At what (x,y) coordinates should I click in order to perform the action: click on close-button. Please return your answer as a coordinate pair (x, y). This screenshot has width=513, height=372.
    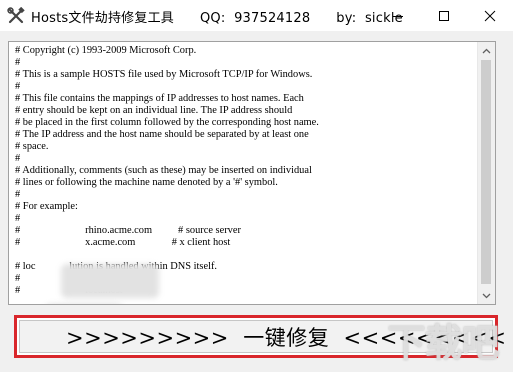
    Looking at the image, I should click on (490, 15).